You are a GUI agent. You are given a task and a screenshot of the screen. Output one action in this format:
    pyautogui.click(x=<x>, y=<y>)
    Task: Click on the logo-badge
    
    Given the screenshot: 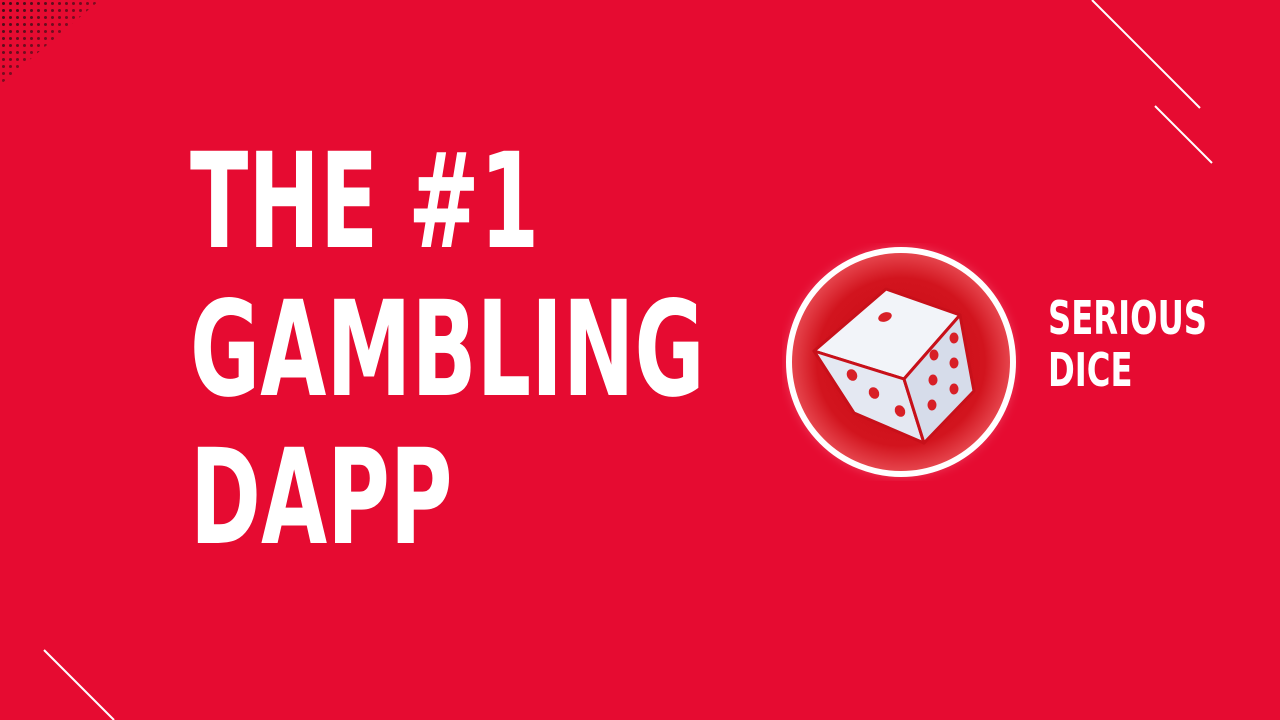 What is the action you would take?
    pyautogui.click(x=901, y=362)
    